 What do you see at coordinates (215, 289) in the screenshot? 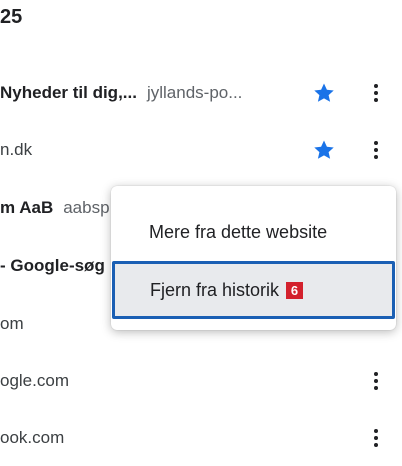
I see `menu-item-label: Fjern fra historik` at bounding box center [215, 289].